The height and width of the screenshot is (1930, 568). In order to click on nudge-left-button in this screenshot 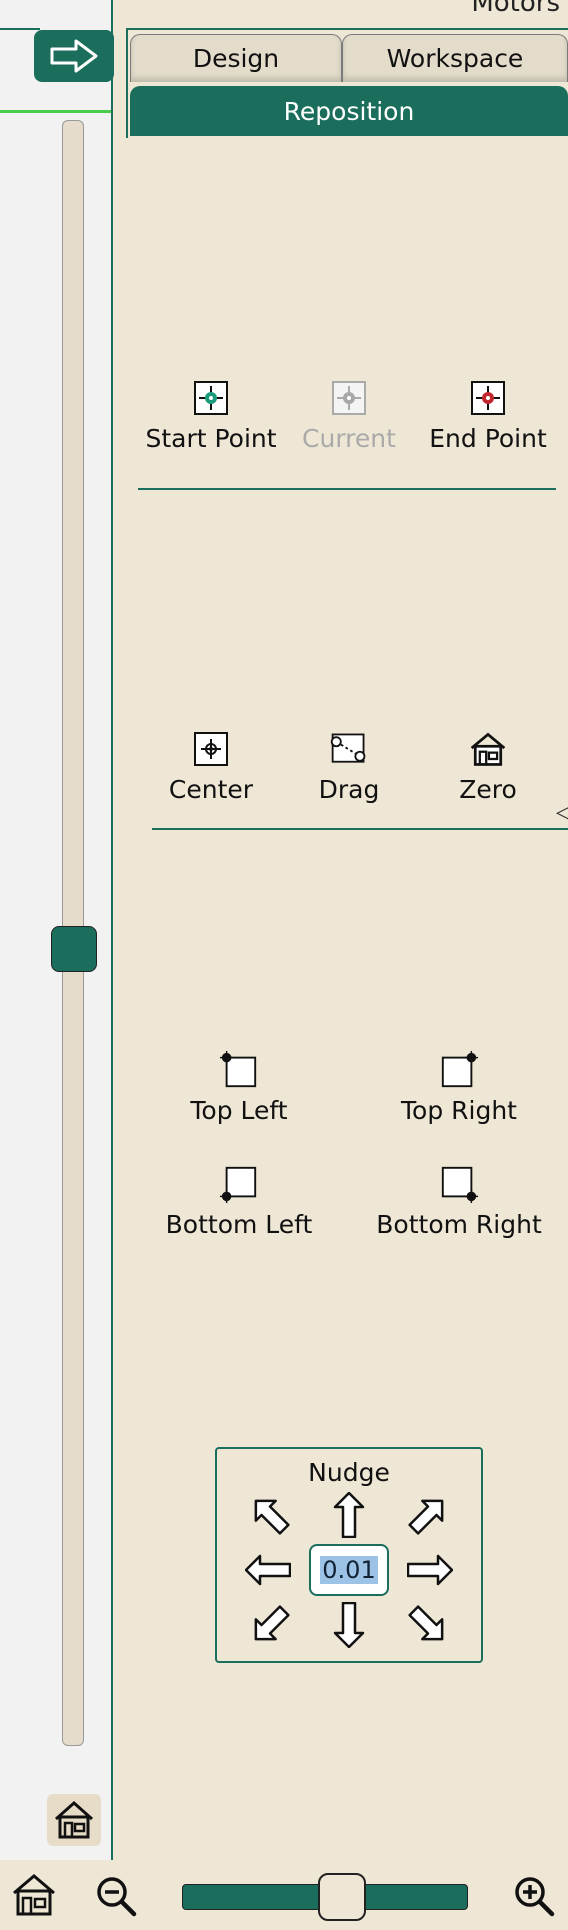, I will do `click(268, 1570)`.